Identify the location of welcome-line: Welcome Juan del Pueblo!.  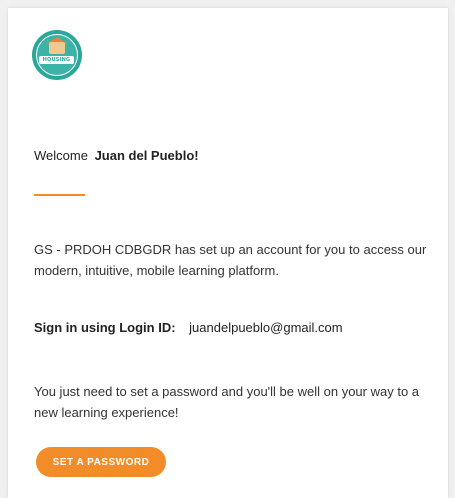
(116, 156).